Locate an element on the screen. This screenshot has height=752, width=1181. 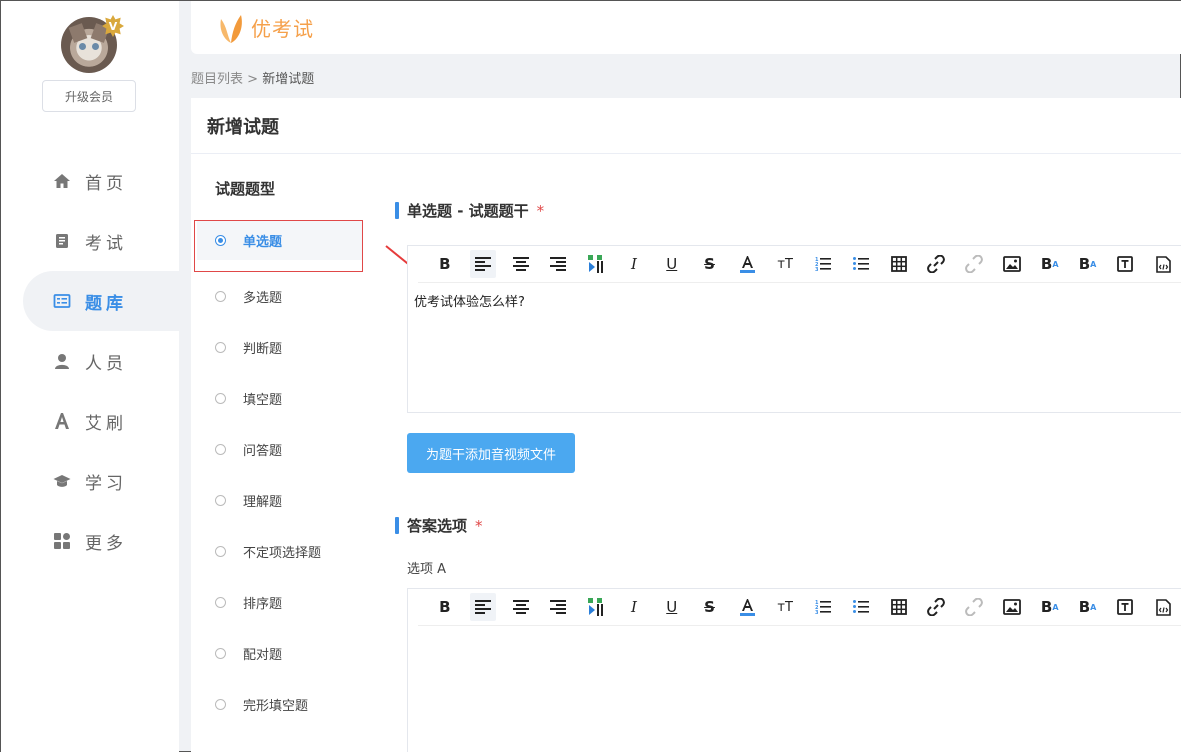
required-mark: * is located at coordinates (540, 211).